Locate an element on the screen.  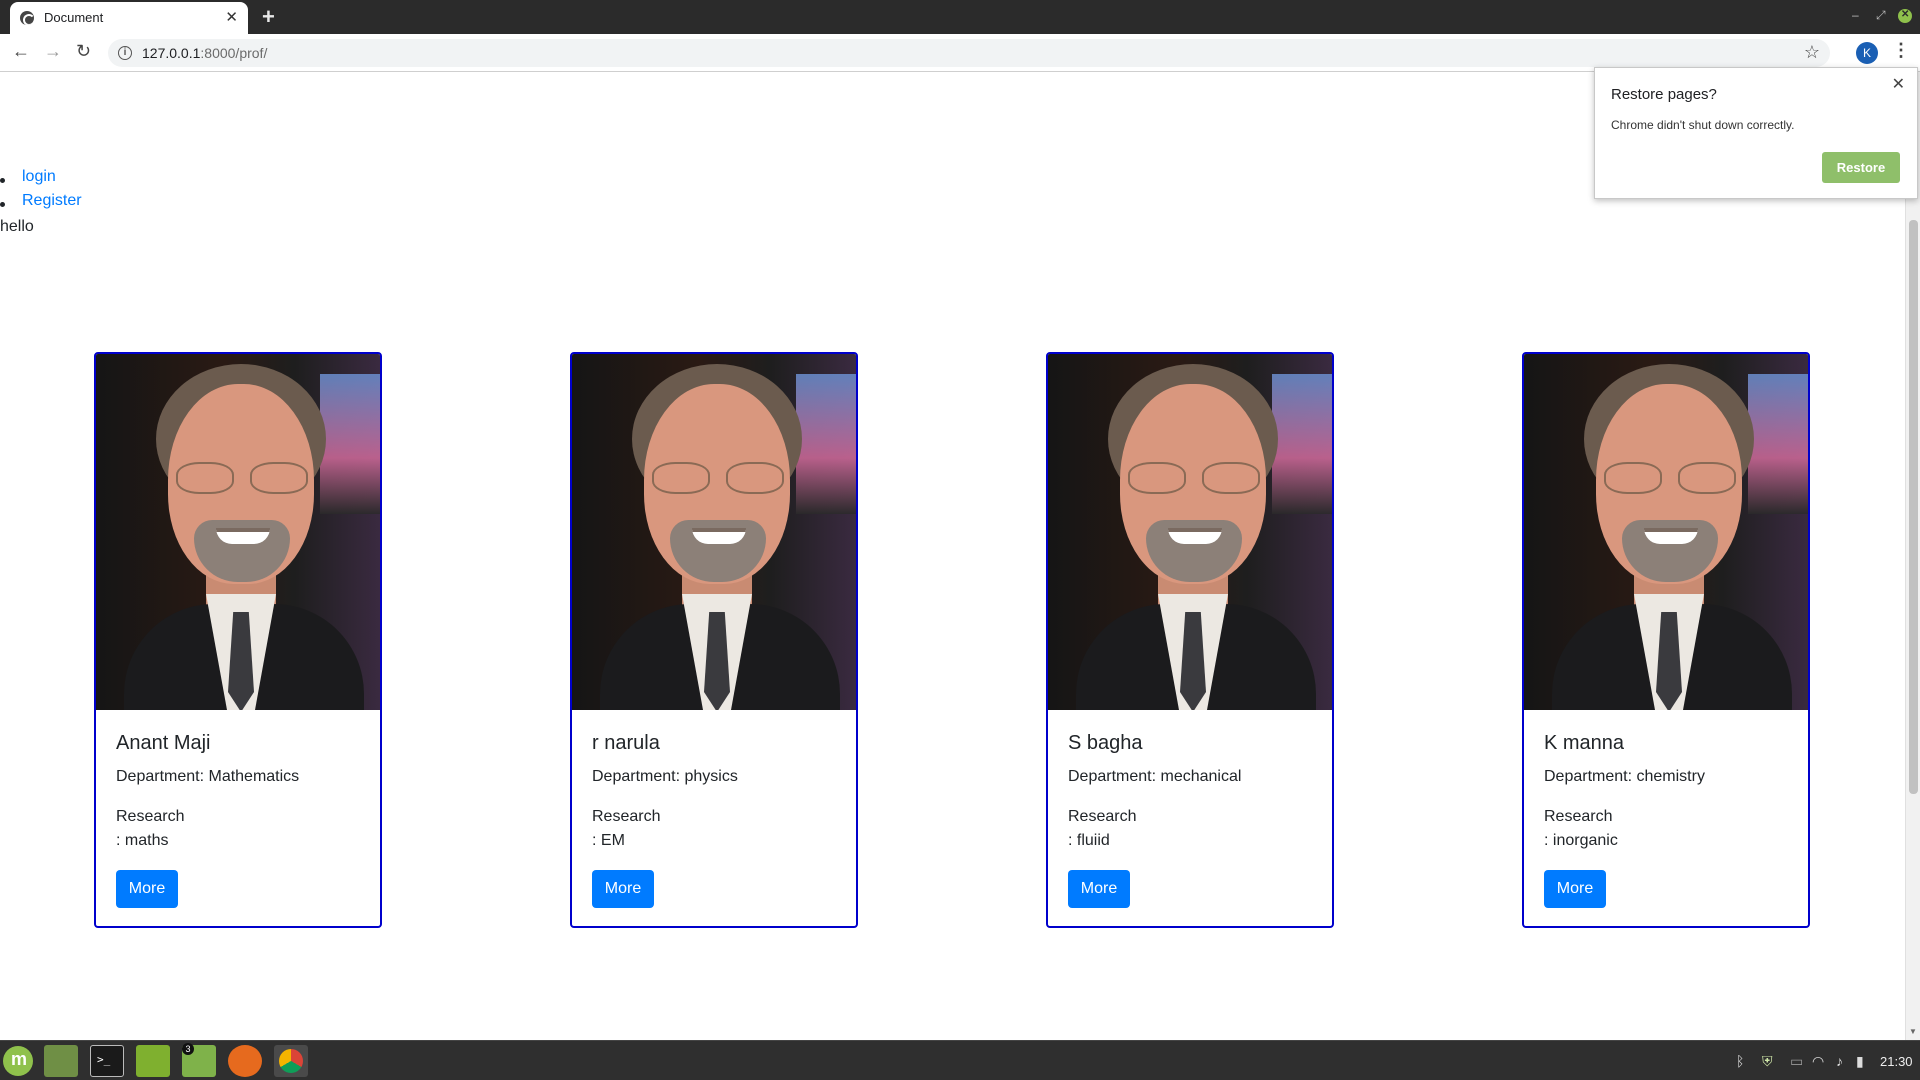
scroll-down-icon: ▼ is located at coordinates (1913, 1031).